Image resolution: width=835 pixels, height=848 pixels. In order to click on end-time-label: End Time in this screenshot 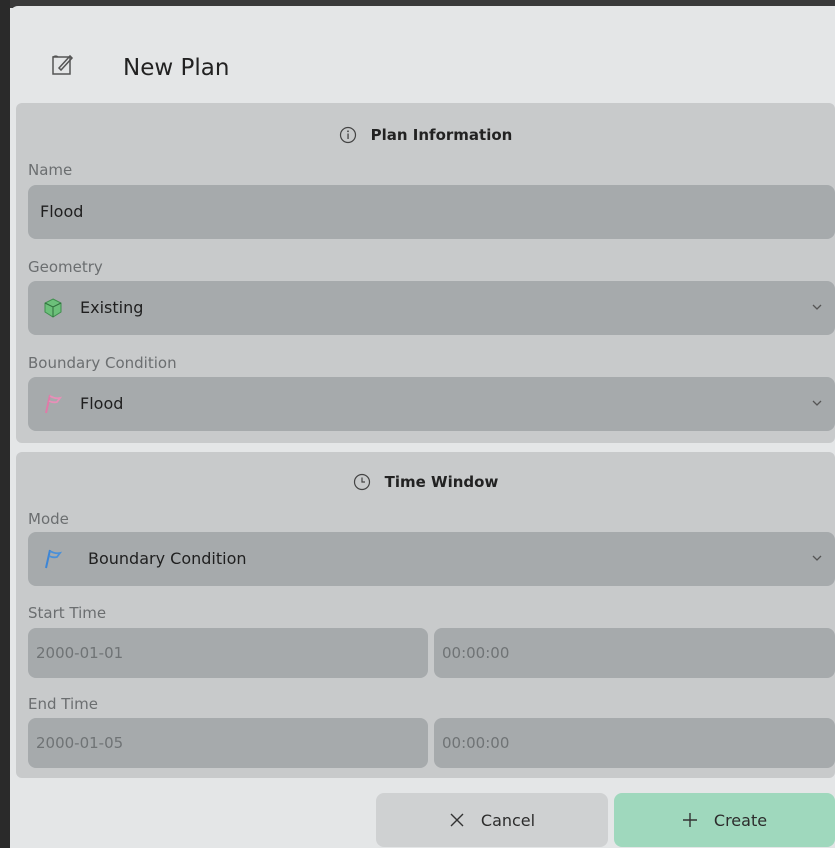, I will do `click(63, 704)`.